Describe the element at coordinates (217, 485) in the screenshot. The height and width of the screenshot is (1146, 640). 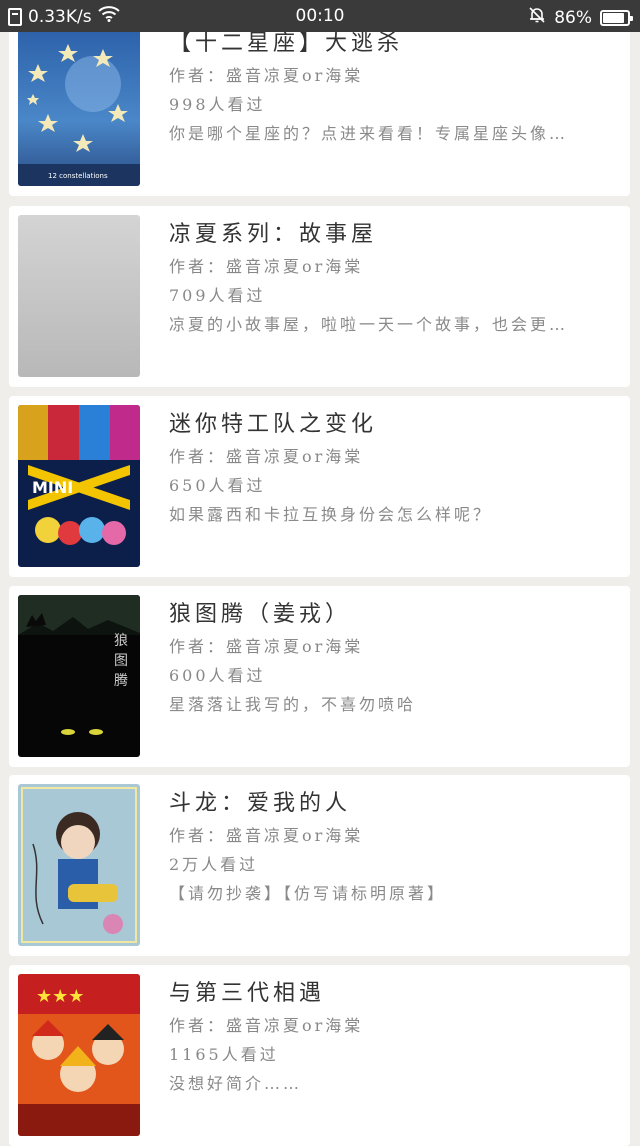
I see `book-views: 650人看过` at that location.